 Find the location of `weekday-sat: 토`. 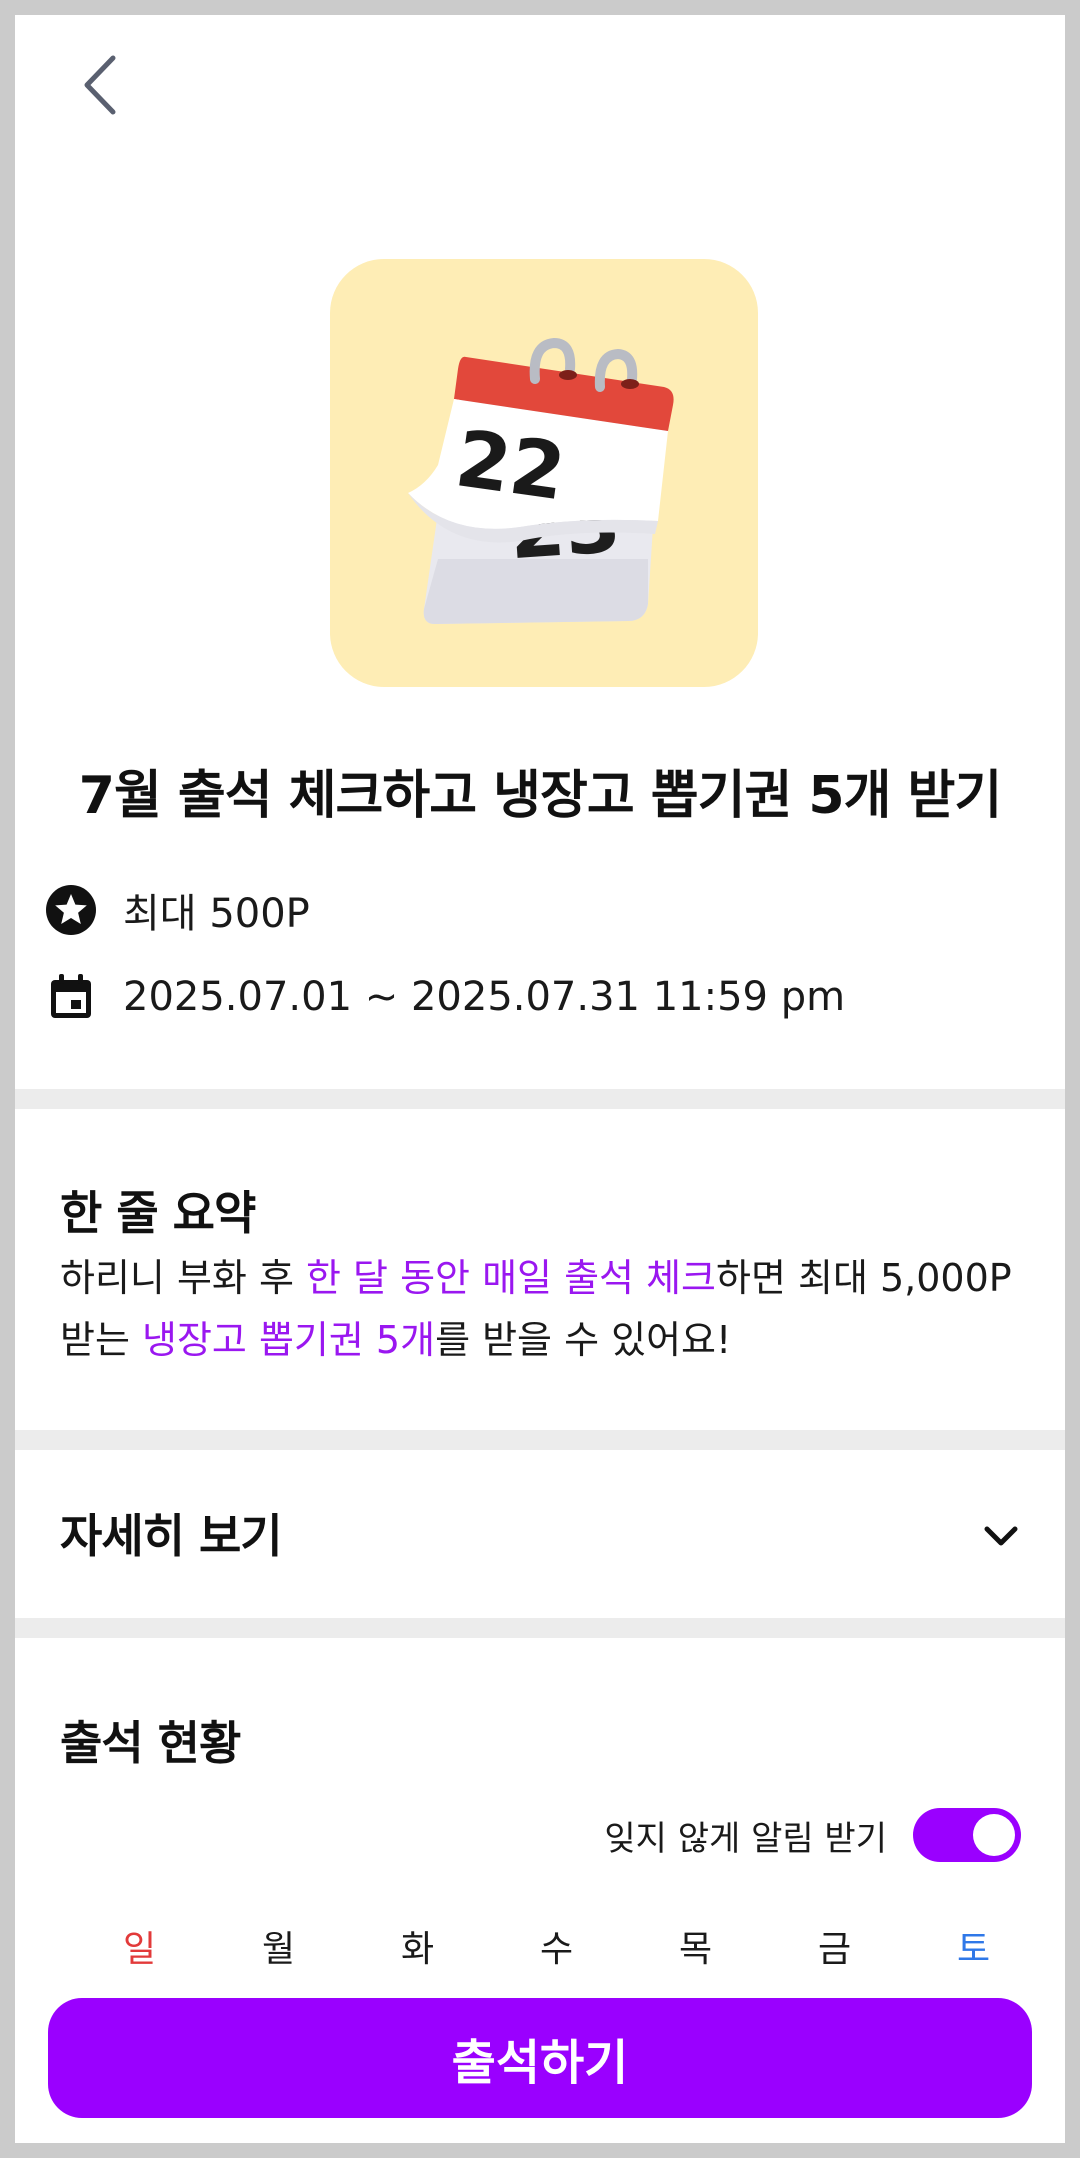

weekday-sat: 토 is located at coordinates (973, 1949).